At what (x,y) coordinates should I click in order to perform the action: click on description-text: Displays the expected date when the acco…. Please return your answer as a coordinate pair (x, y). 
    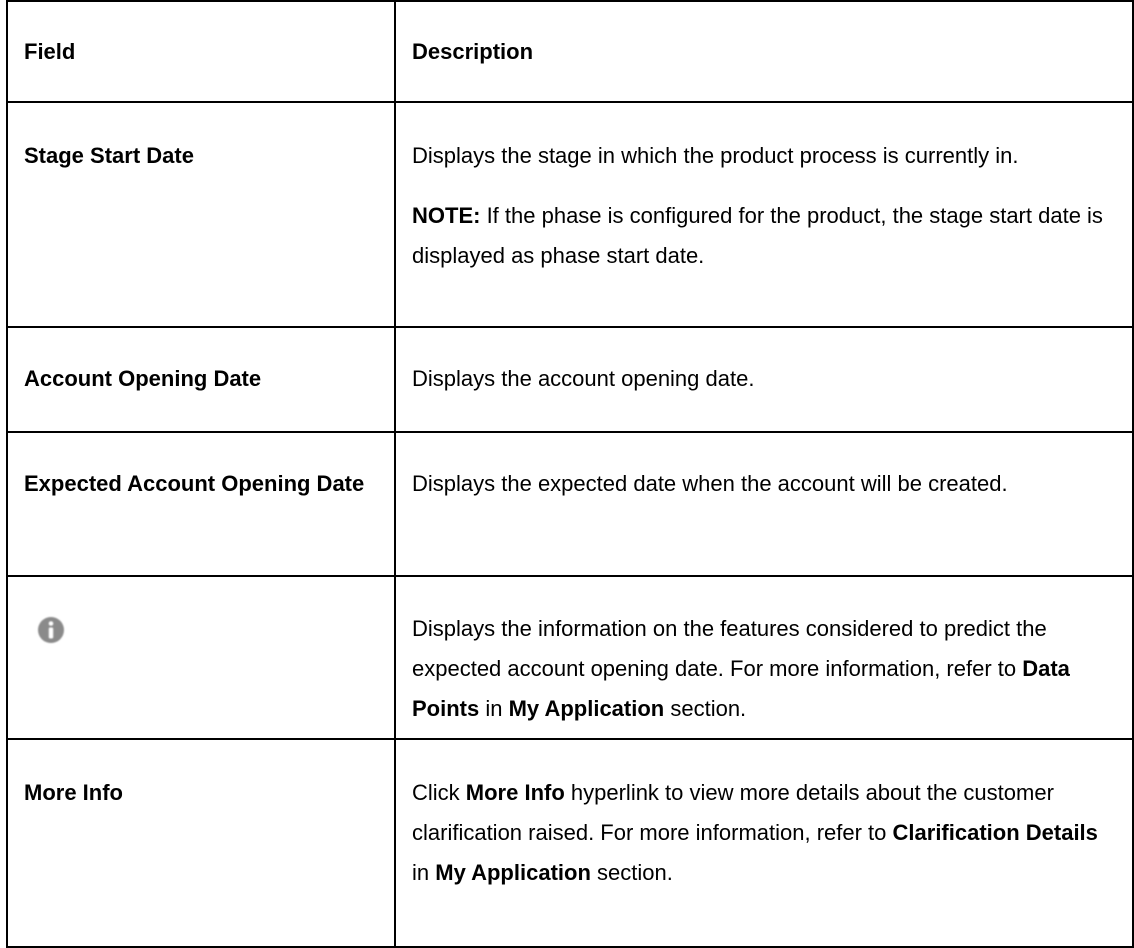
    Looking at the image, I should click on (710, 483).